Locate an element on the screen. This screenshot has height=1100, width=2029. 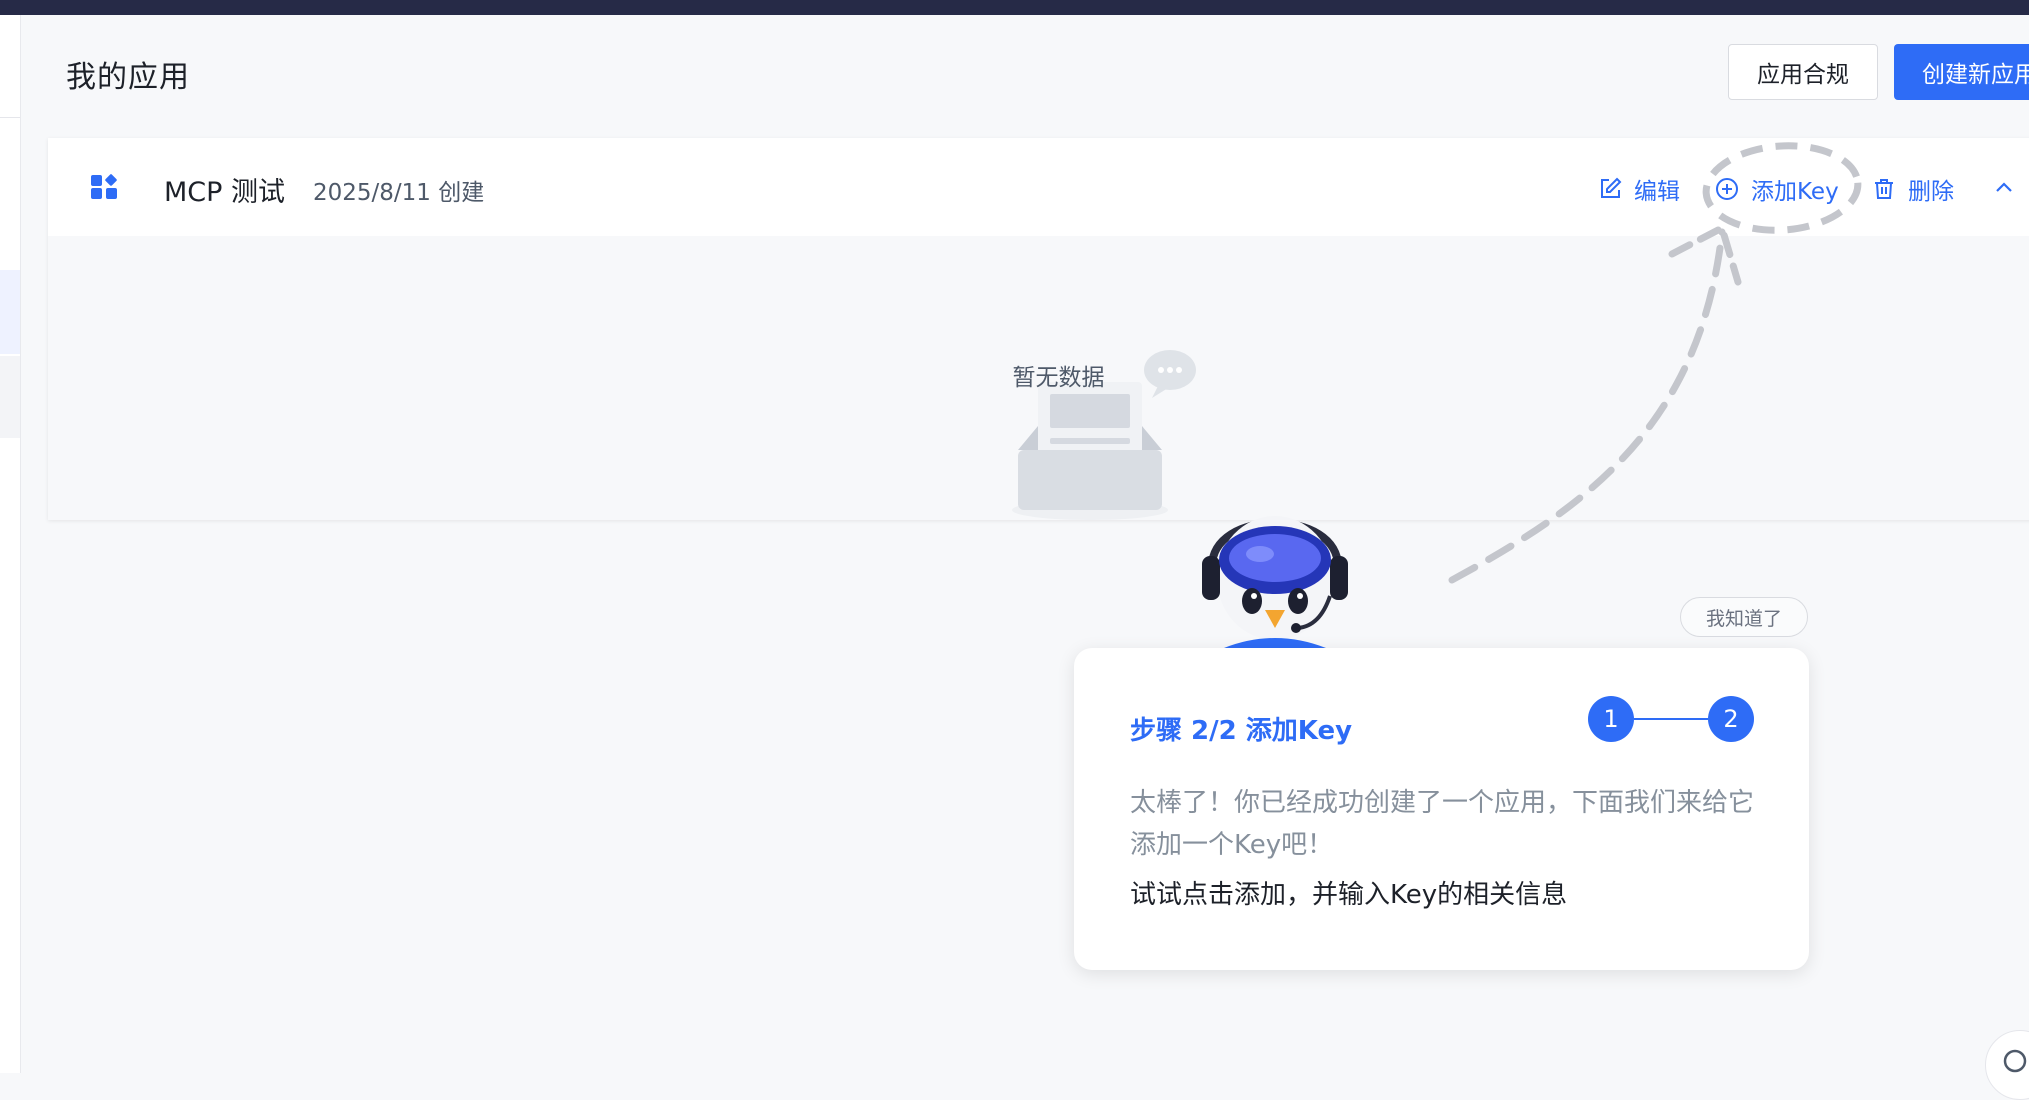
delete-button: 删除 is located at coordinates (1913, 189).